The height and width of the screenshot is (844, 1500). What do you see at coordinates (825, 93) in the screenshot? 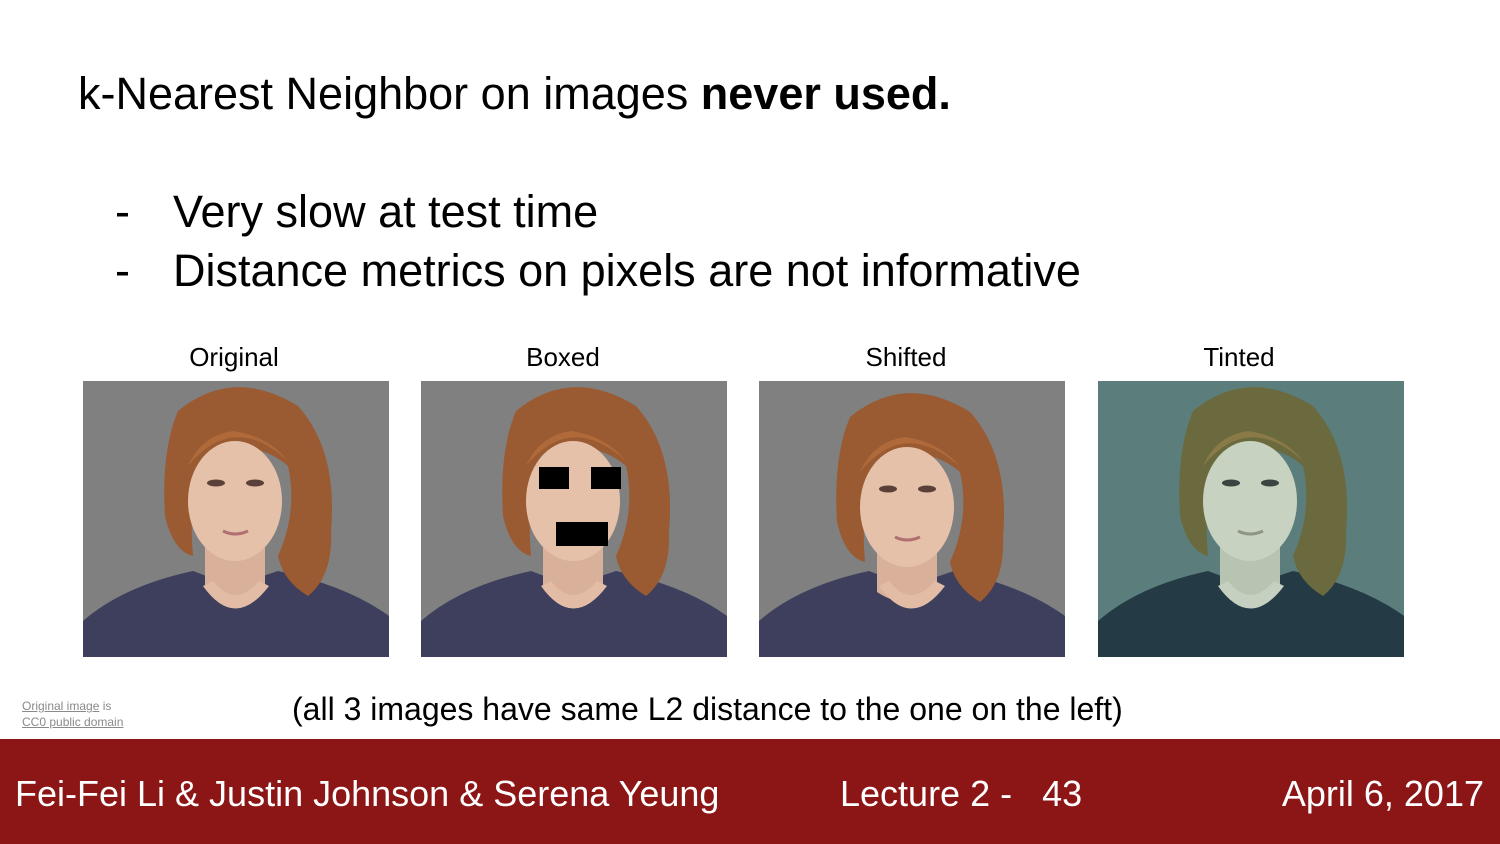
I see `slide-title-bold: never used.` at bounding box center [825, 93].